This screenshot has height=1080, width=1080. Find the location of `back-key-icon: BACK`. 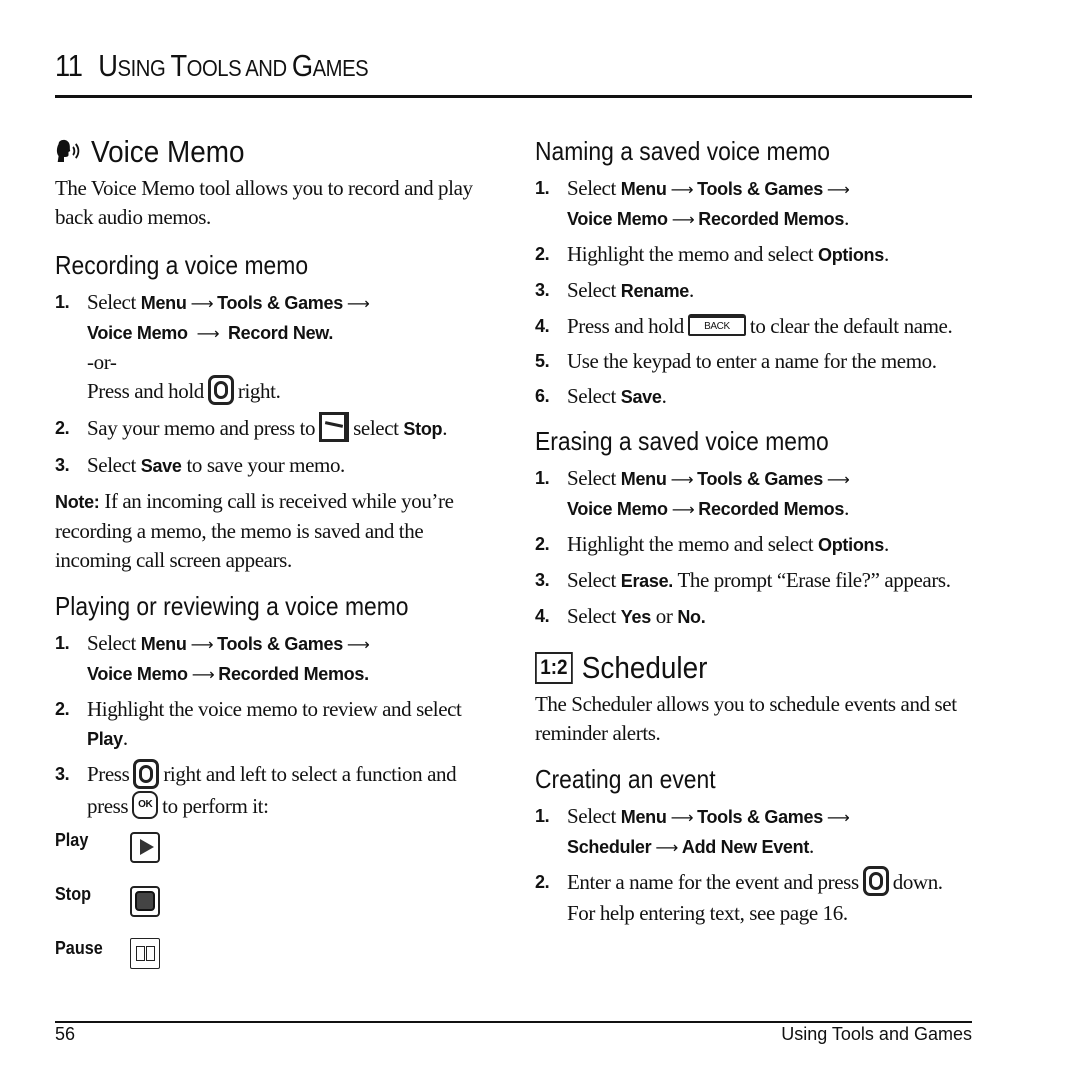

back-key-icon: BACK is located at coordinates (716, 325).